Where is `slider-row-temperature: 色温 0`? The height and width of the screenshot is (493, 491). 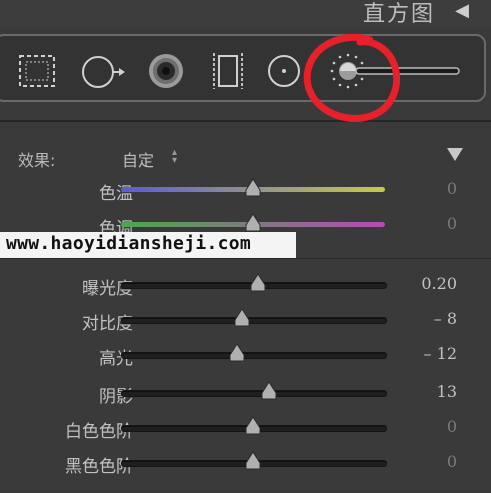 slider-row-temperature: 色温 0 is located at coordinates (245, 190).